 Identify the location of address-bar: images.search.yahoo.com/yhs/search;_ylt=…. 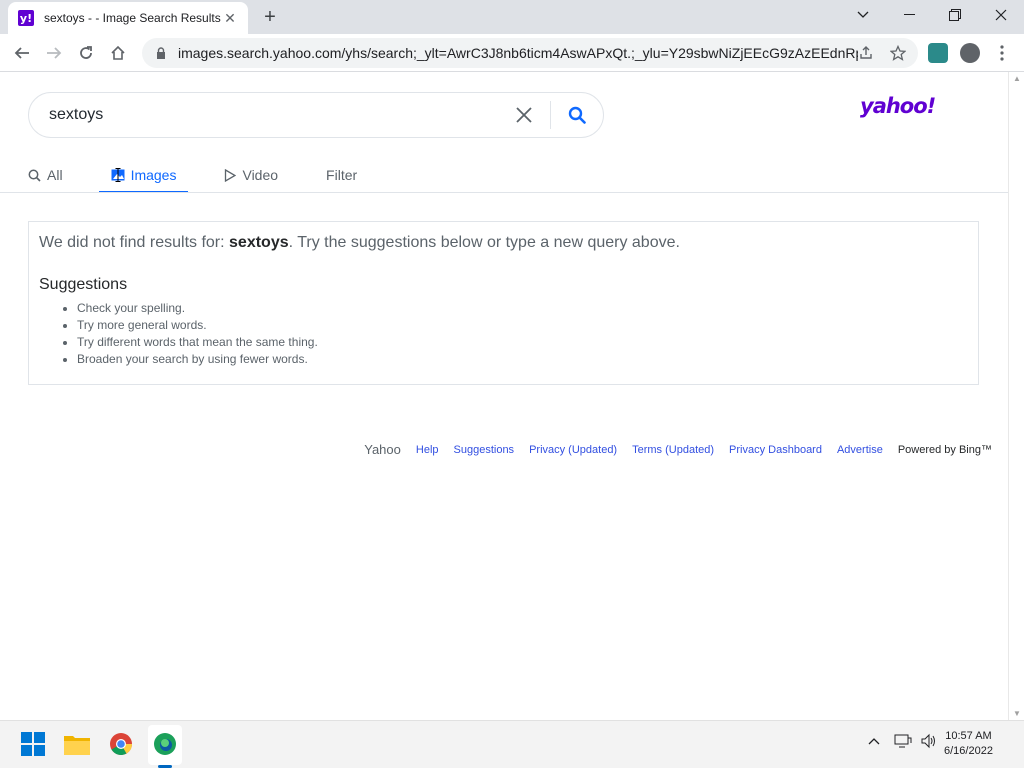
(530, 53).